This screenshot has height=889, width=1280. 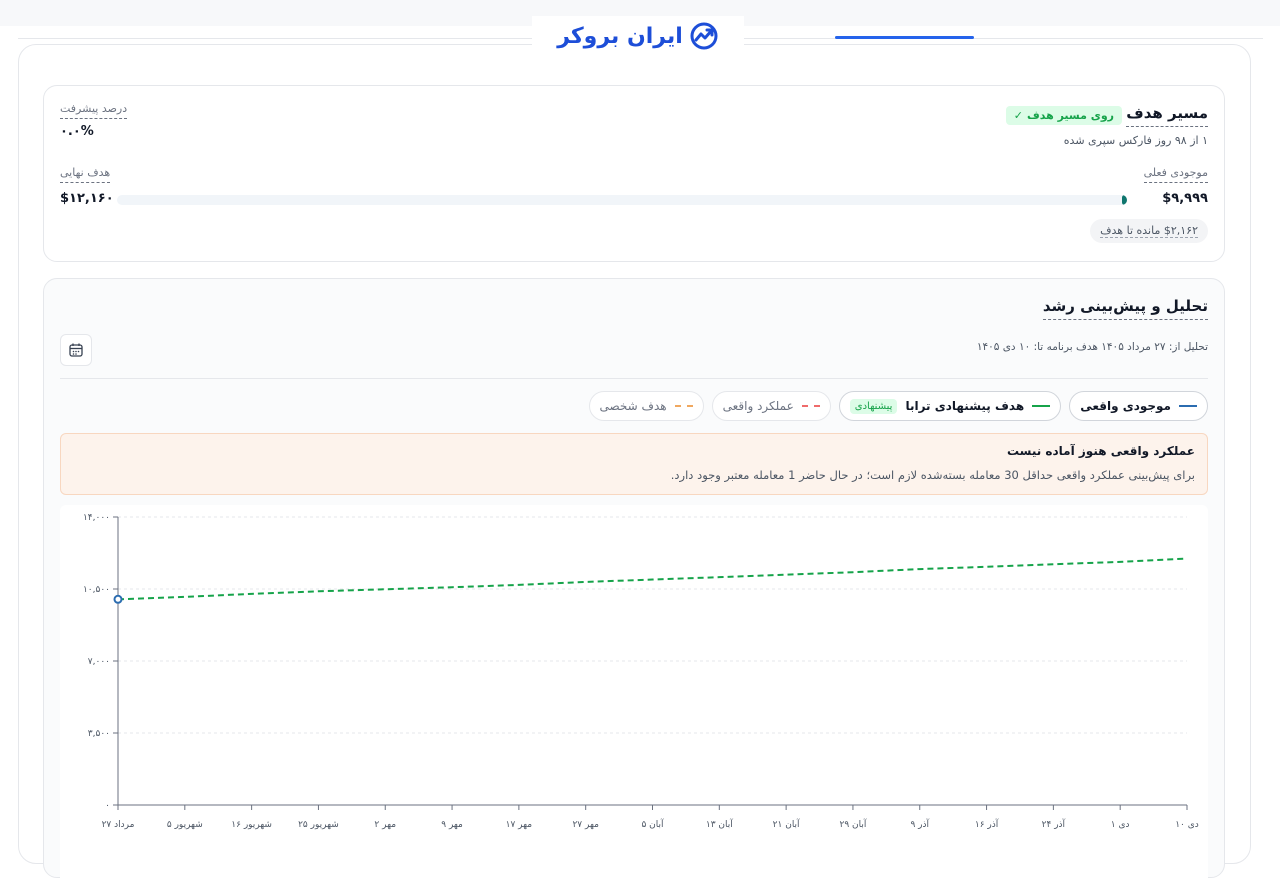 I want to click on goal-subtitle: ۱ از ۹۸ روز فارکس سپری شده, so click(x=1135, y=140).